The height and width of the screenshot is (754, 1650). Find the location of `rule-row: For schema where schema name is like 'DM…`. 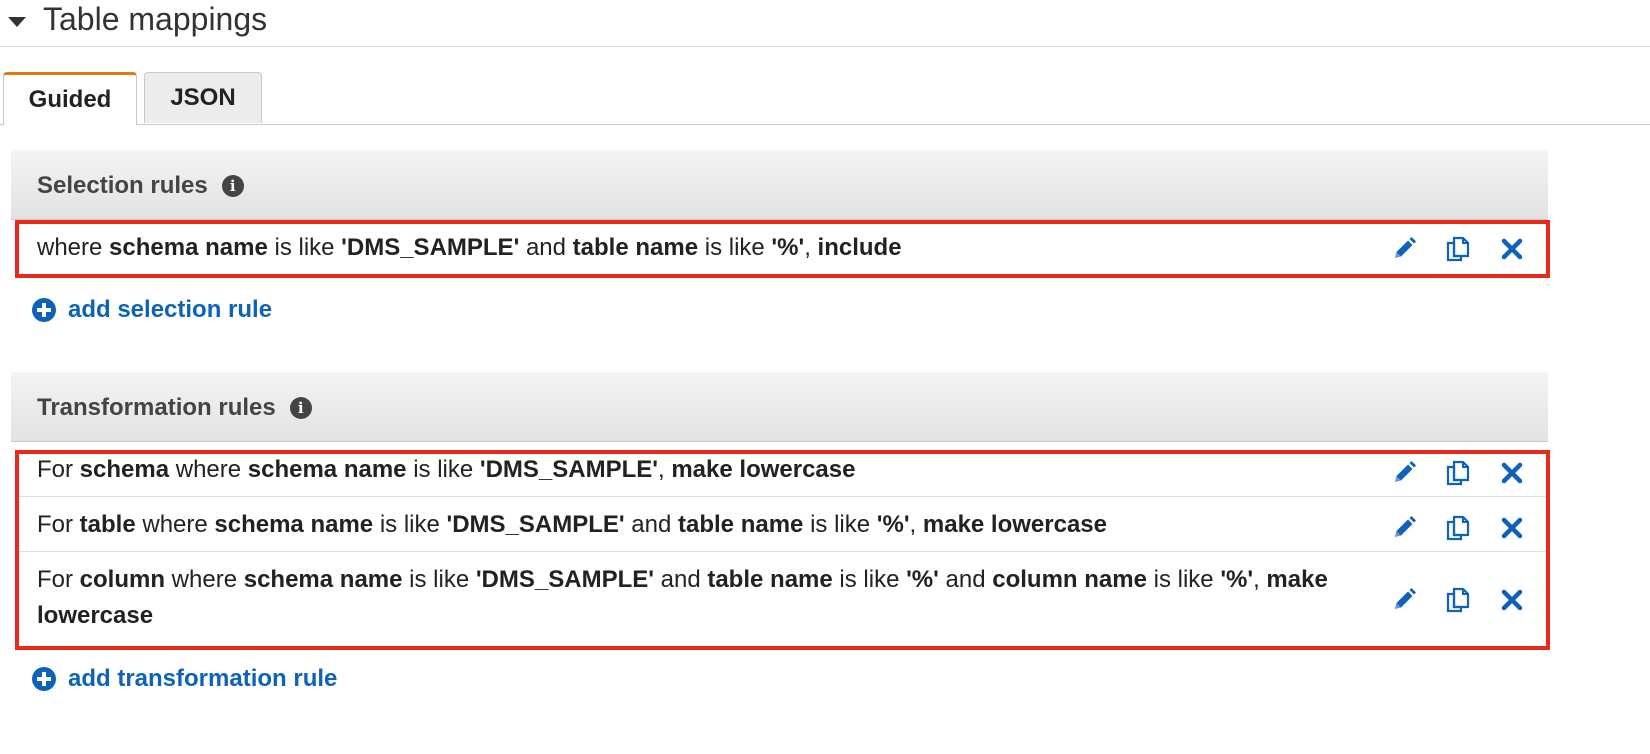

rule-row: For schema where schema name is like 'DM… is located at coordinates (783, 474).